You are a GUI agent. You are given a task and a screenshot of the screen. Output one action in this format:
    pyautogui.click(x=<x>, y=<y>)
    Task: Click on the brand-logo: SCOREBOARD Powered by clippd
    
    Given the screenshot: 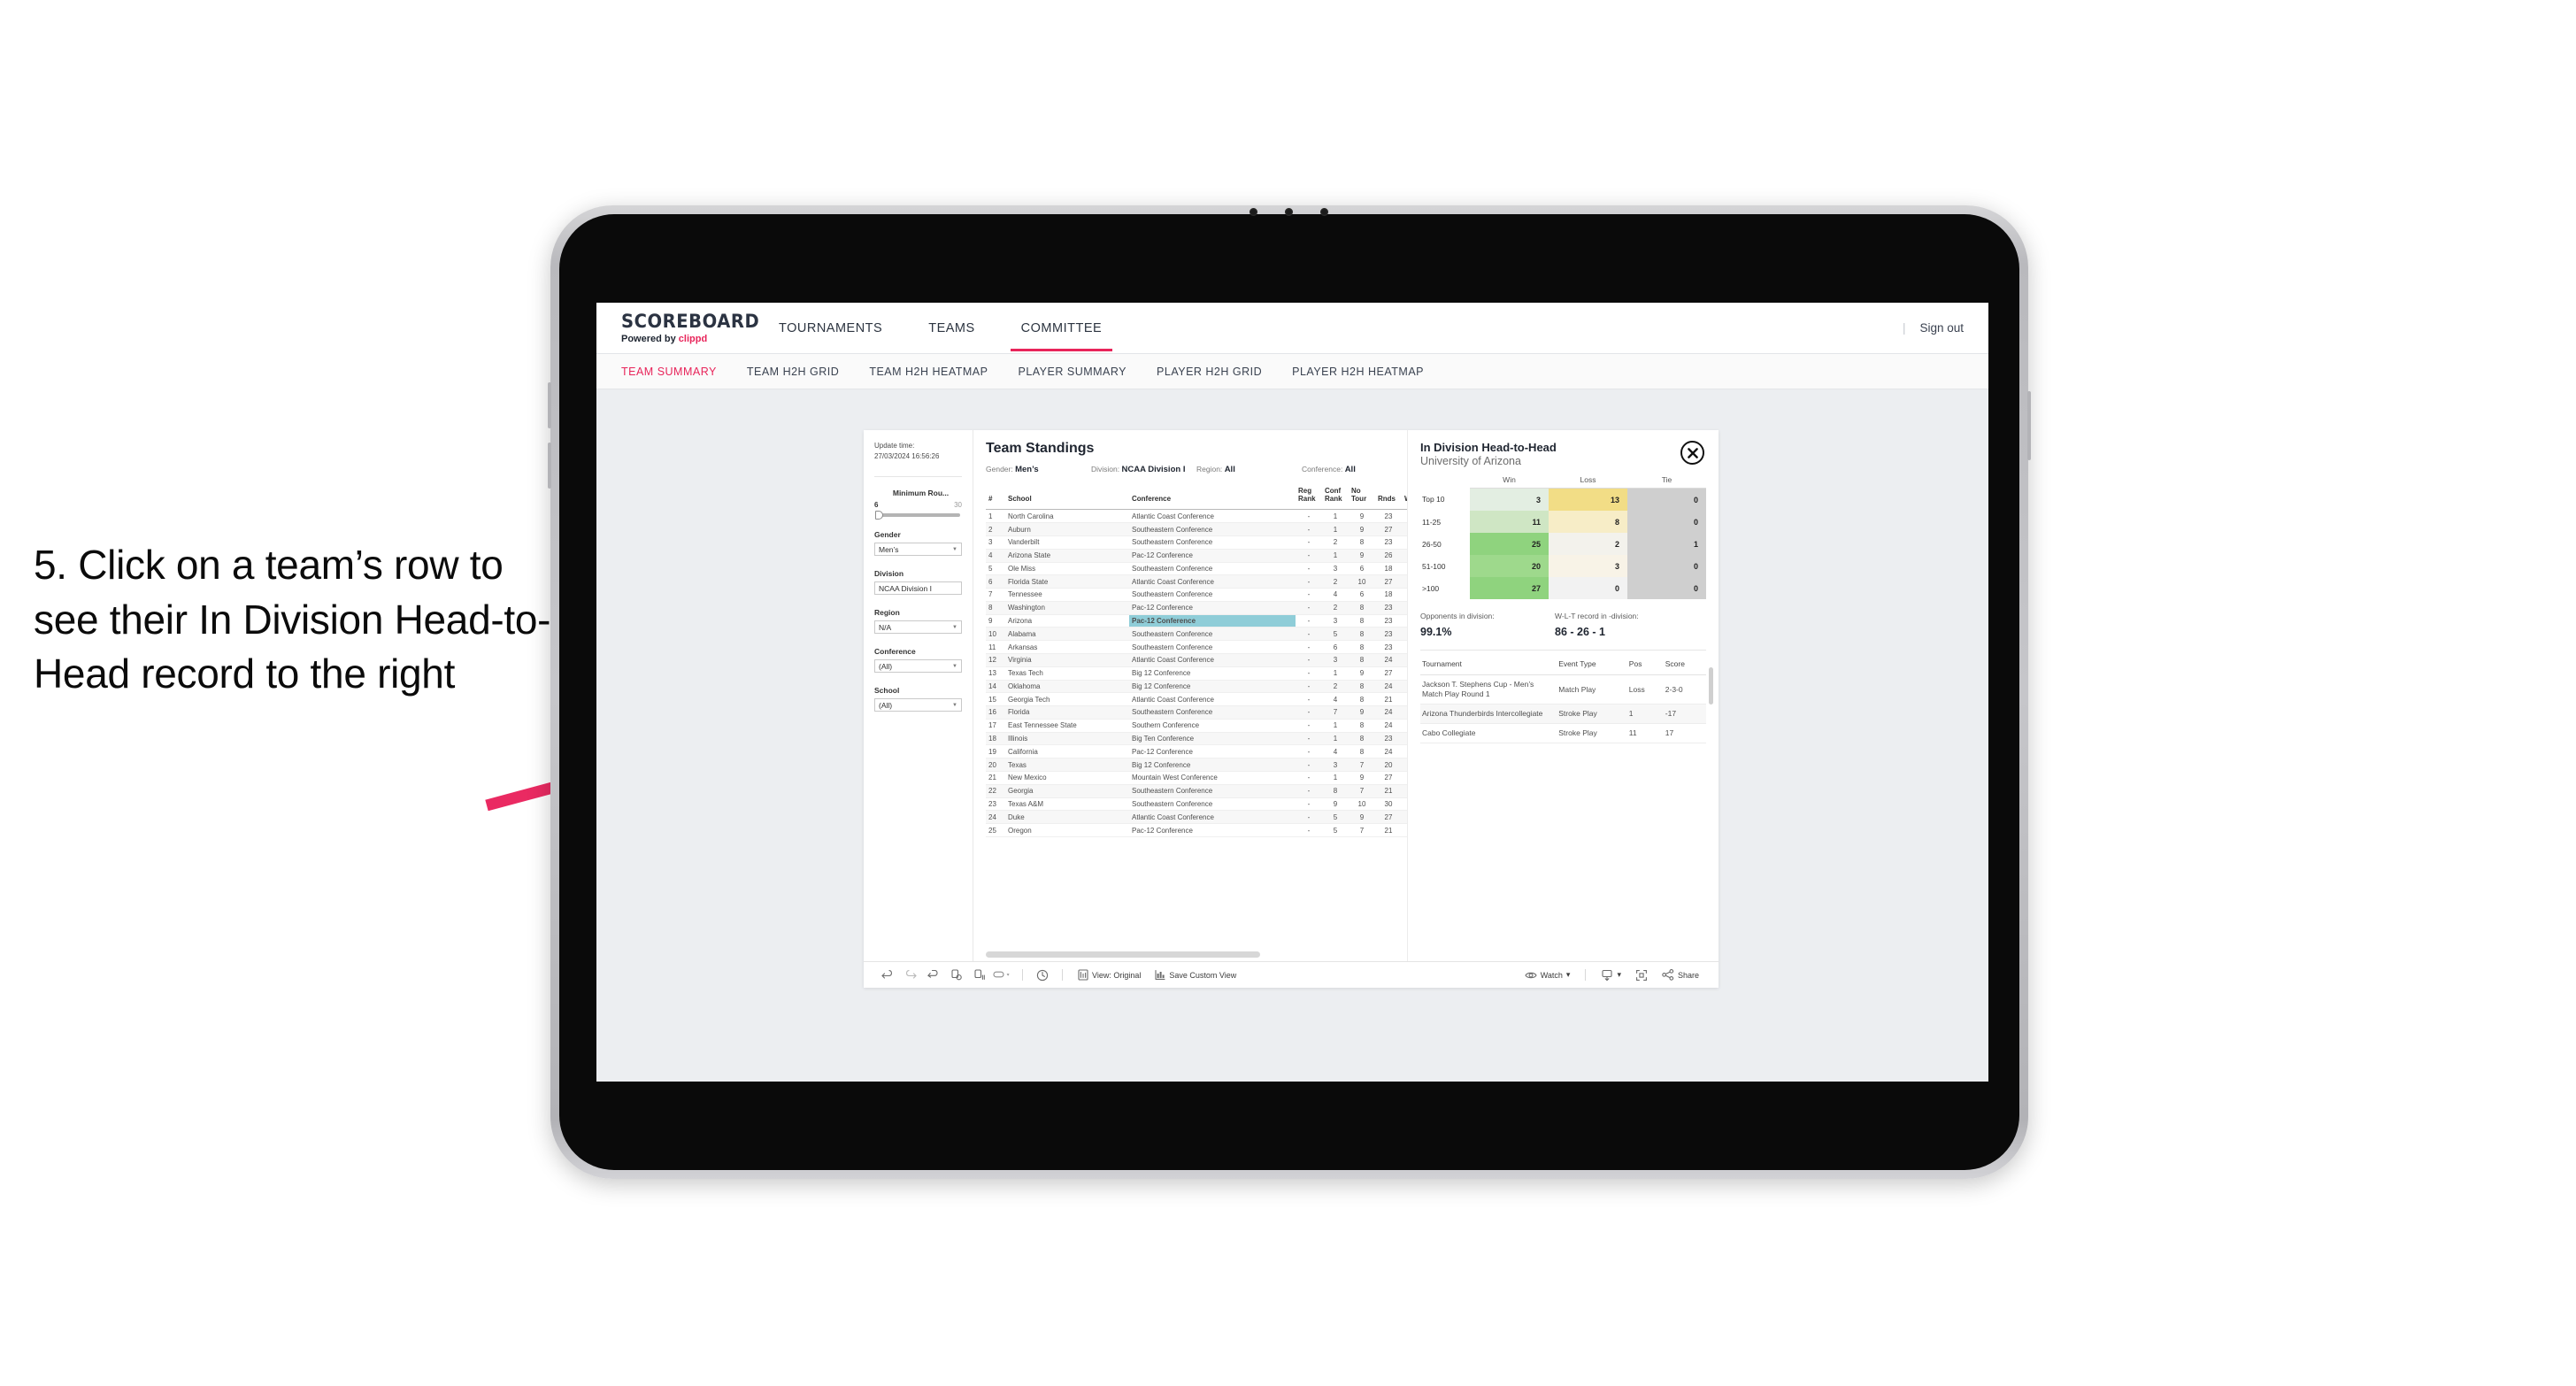 What is the action you would take?
    pyautogui.click(x=677, y=328)
    